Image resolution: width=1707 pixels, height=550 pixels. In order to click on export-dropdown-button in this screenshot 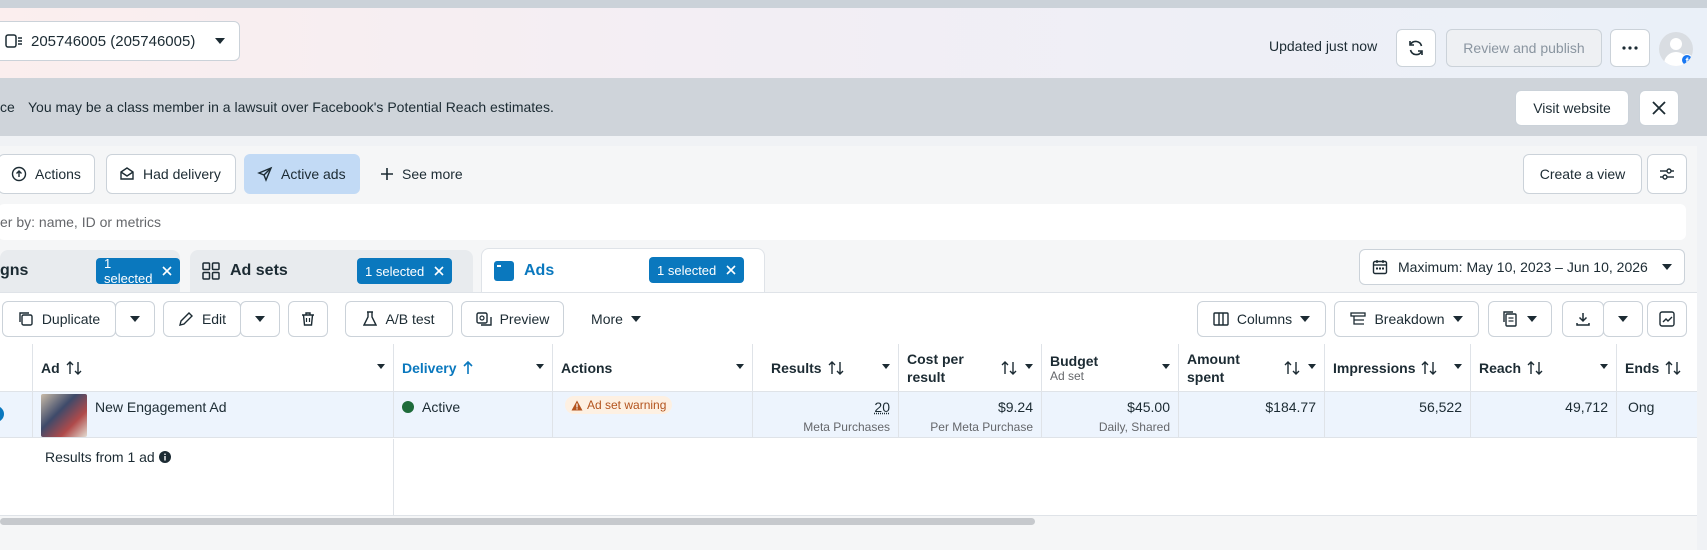, I will do `click(1623, 319)`.